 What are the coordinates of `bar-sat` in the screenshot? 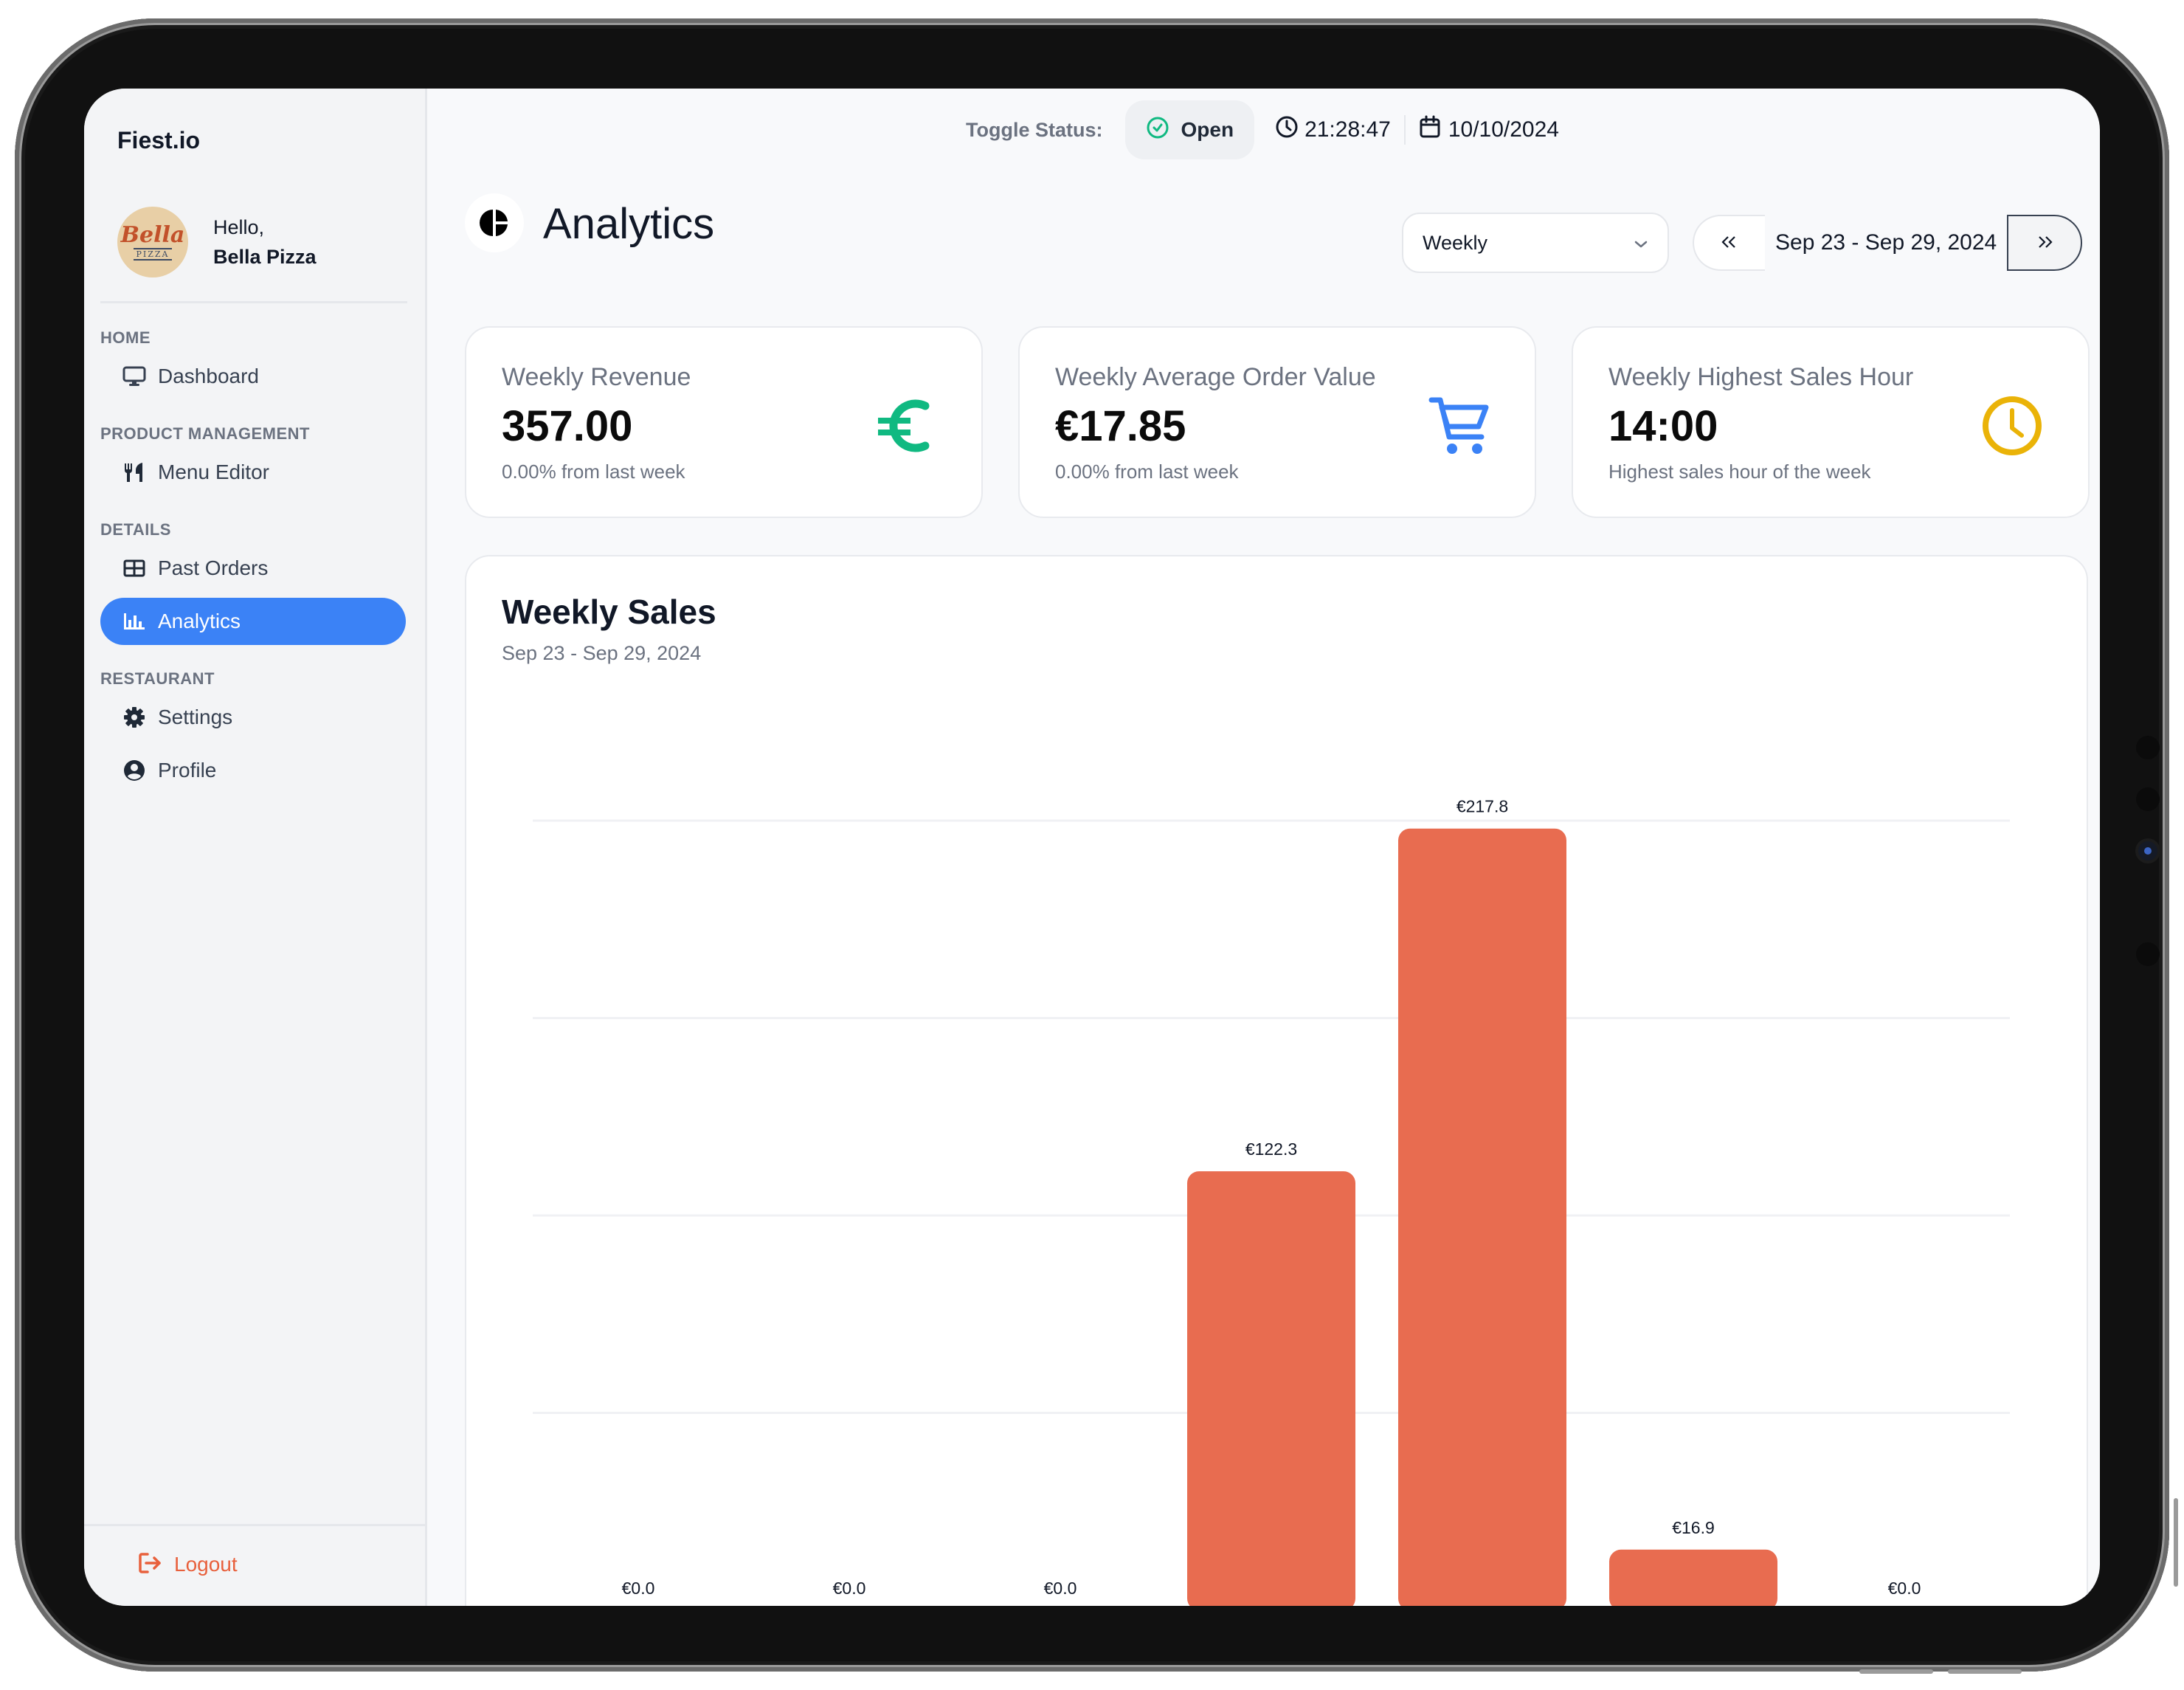 It's located at (1693, 1578).